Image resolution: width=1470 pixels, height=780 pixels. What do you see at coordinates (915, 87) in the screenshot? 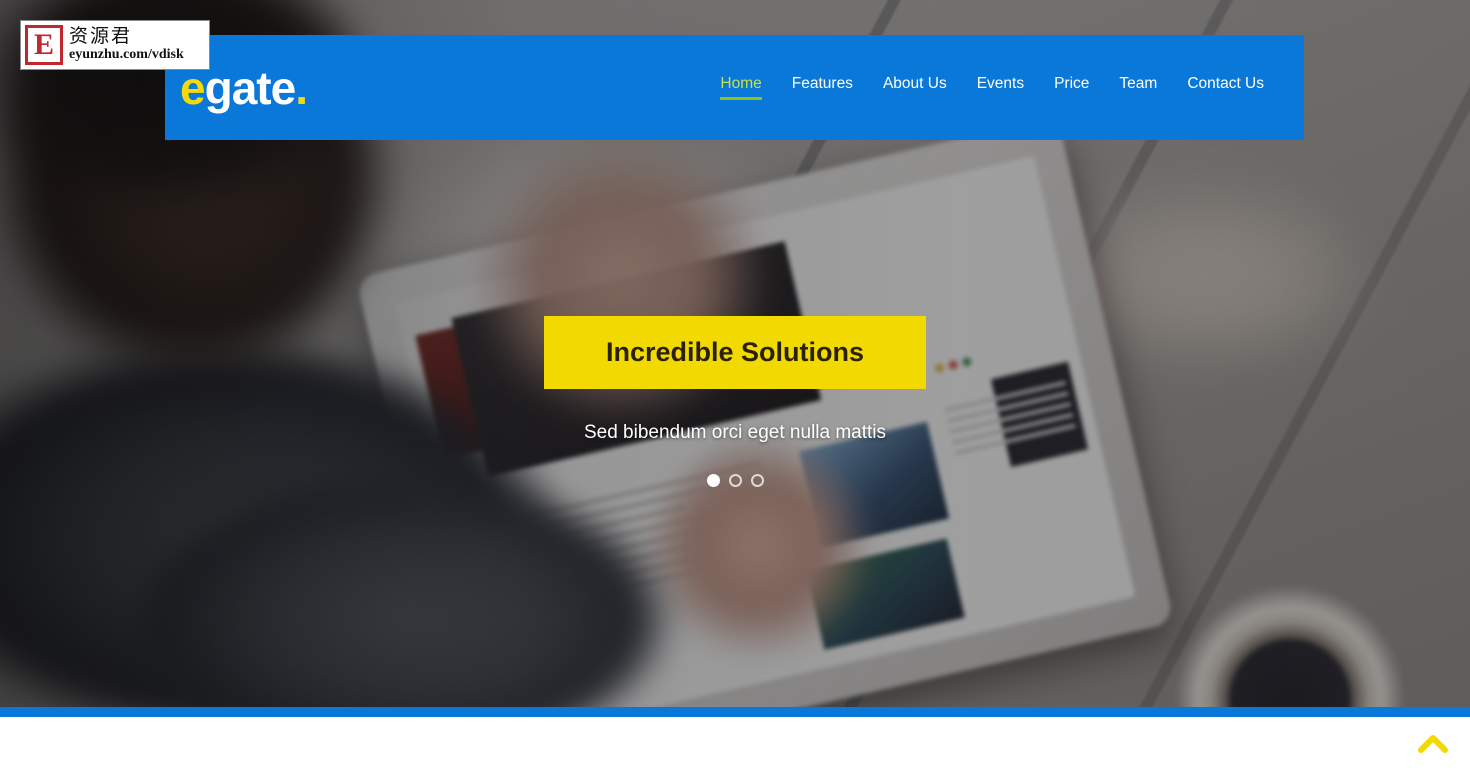
I see `nav-item-about-us: About Us` at bounding box center [915, 87].